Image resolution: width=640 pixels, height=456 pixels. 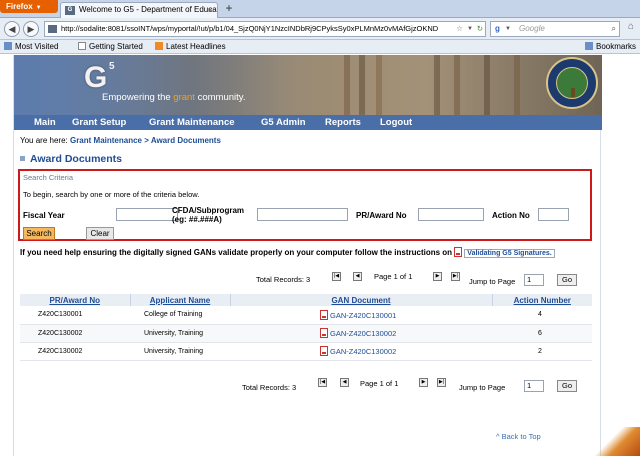 What do you see at coordinates (99, 122) in the screenshot?
I see `menu-grant-setup: Grant Setup` at bounding box center [99, 122].